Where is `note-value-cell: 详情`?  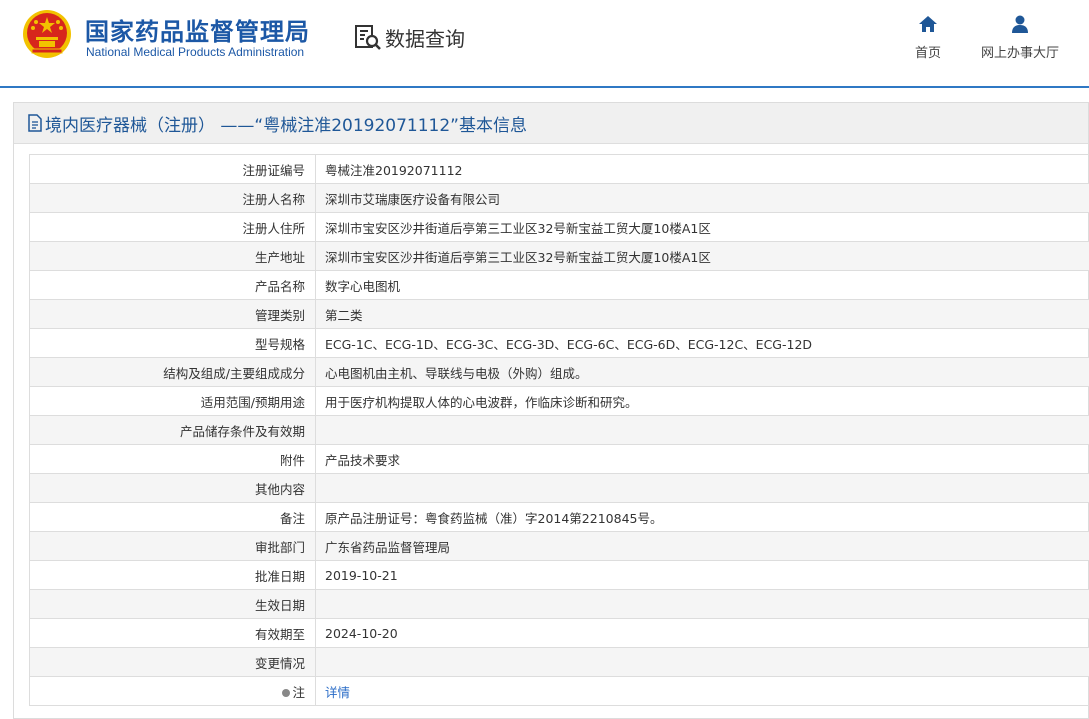
note-value-cell: 详情 is located at coordinates (702, 691).